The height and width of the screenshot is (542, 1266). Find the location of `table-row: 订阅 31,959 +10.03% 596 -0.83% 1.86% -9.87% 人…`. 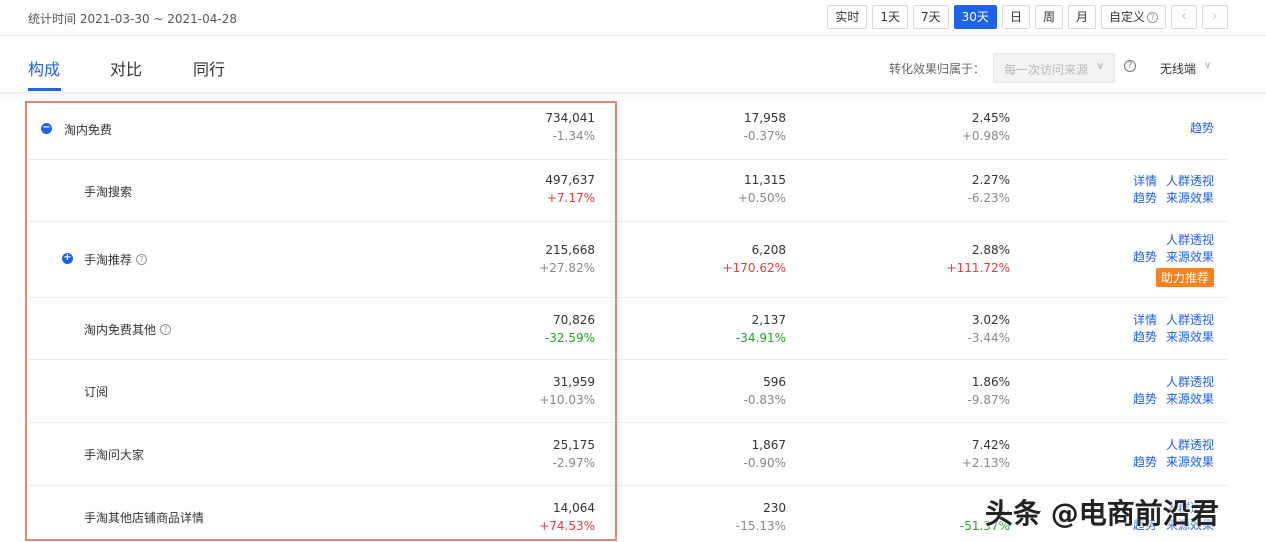

table-row: 订阅 31,959 +10.03% 596 -0.83% 1.86% -9.87% 人… is located at coordinates (628, 391).